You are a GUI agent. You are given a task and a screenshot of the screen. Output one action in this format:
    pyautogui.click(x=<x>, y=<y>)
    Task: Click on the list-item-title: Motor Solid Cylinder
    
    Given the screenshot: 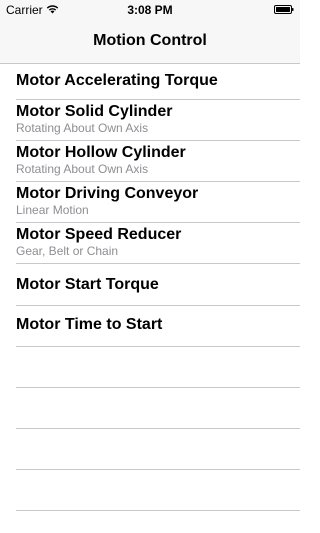 What is the action you would take?
    pyautogui.click(x=94, y=111)
    